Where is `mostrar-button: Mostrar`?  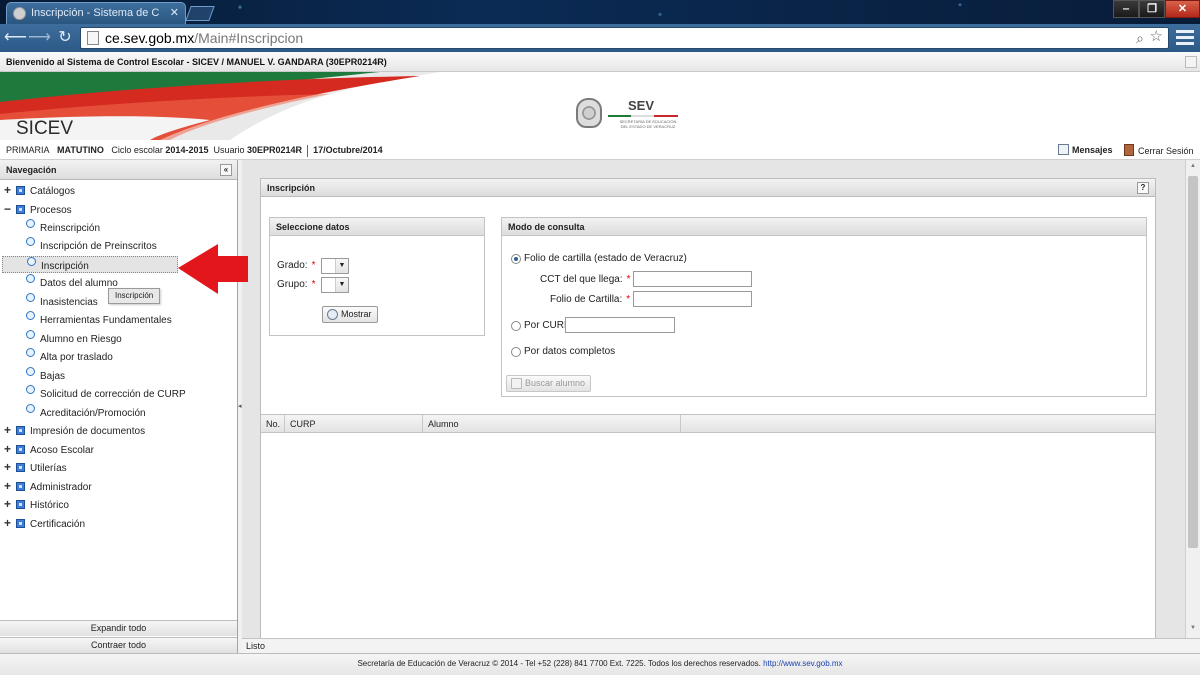 mostrar-button: Mostrar is located at coordinates (350, 314).